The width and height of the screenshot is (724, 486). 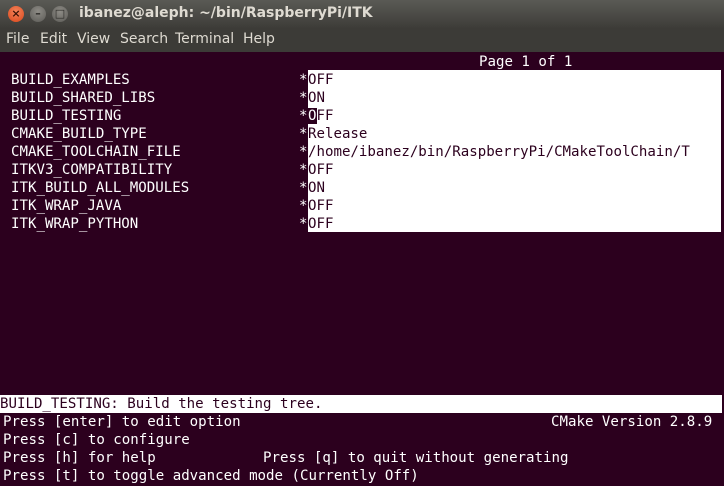 I want to click on option-name: ITK_BUILD_ALL_MODULES, so click(x=100, y=188).